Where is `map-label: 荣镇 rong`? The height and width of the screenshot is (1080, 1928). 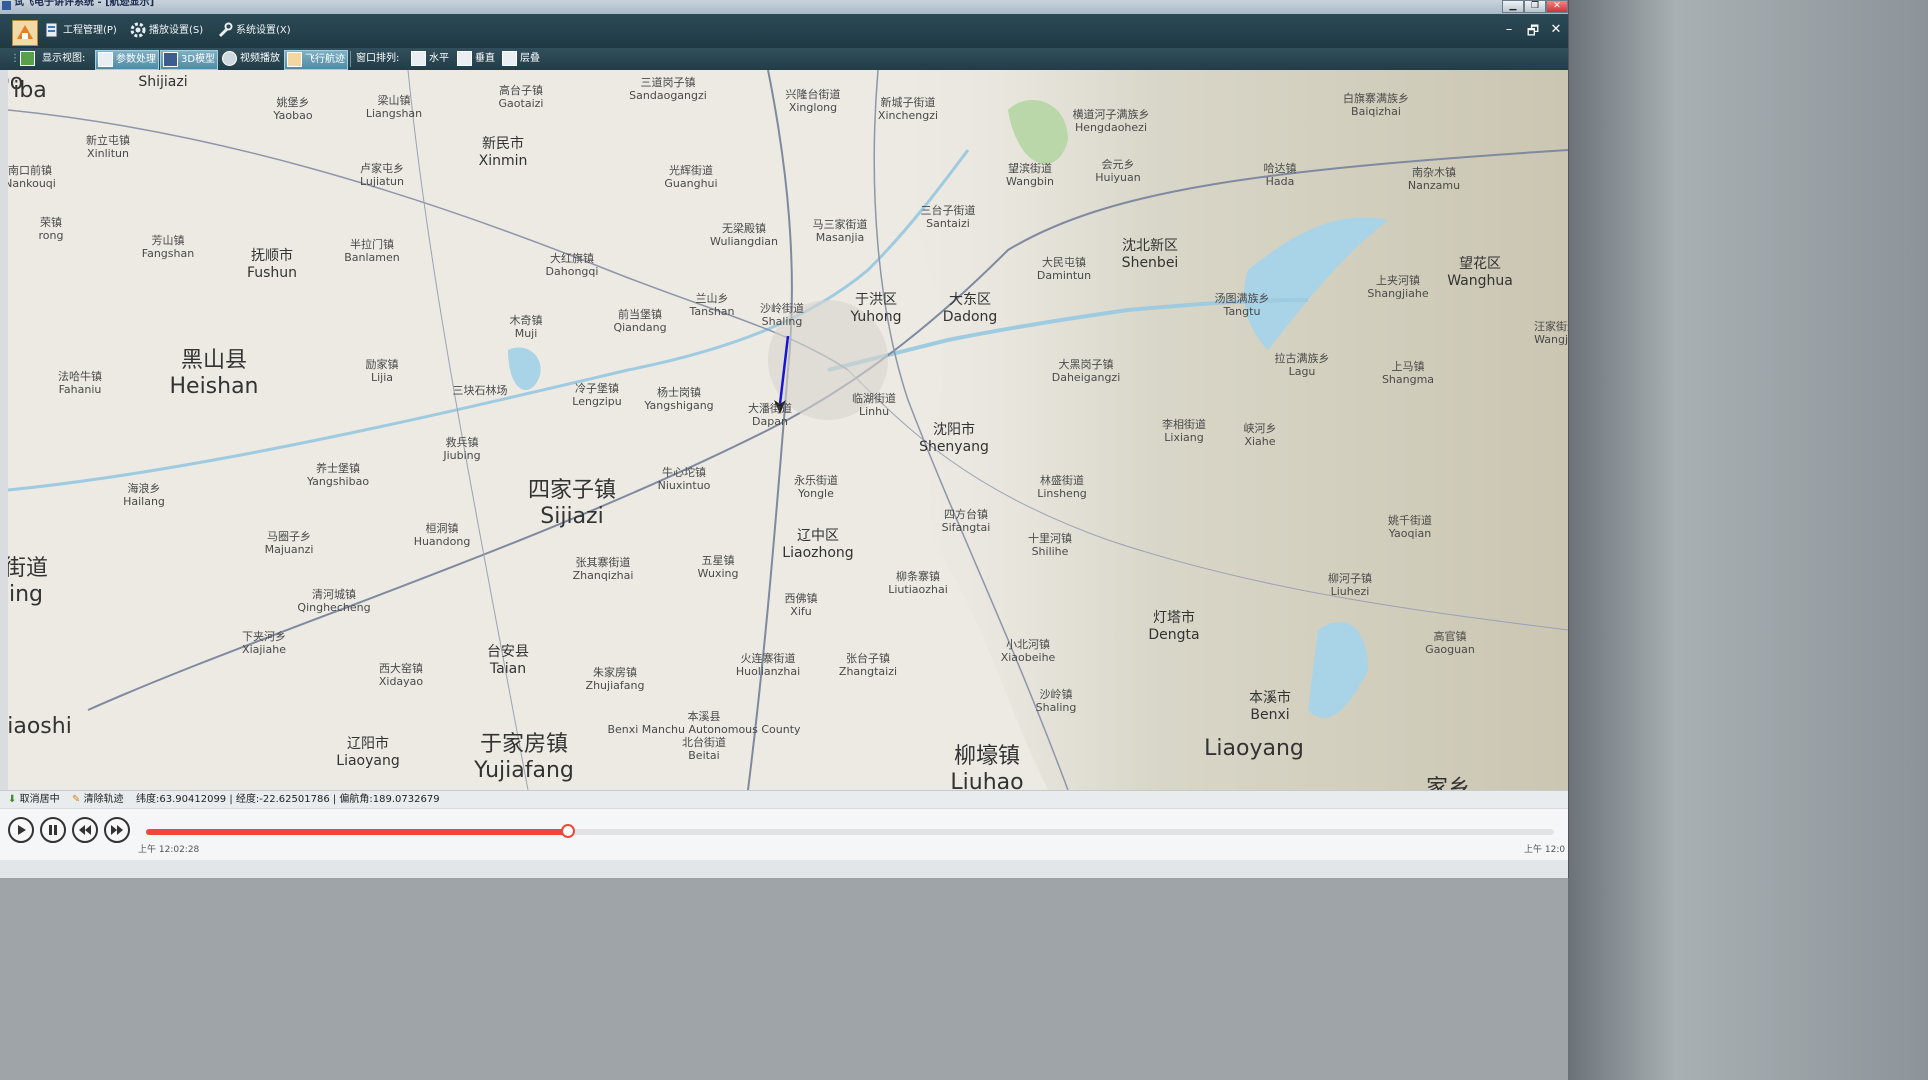 map-label: 荣镇 rong is located at coordinates (51, 229).